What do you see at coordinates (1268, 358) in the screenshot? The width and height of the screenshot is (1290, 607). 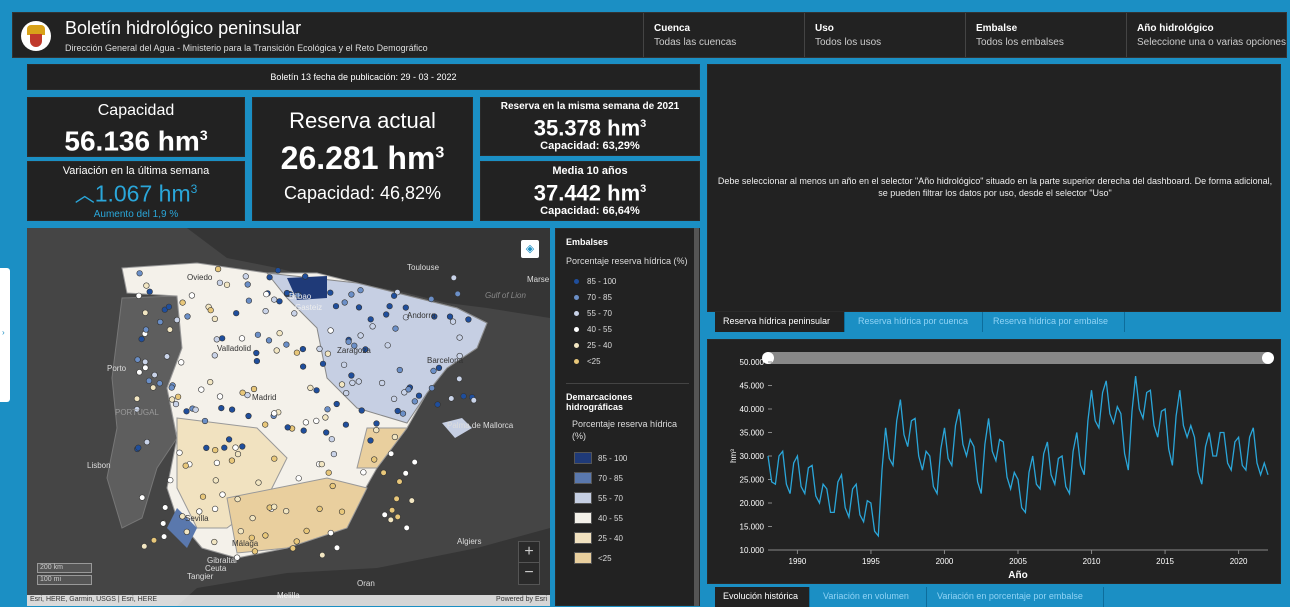 I see `slider-handle-end` at bounding box center [1268, 358].